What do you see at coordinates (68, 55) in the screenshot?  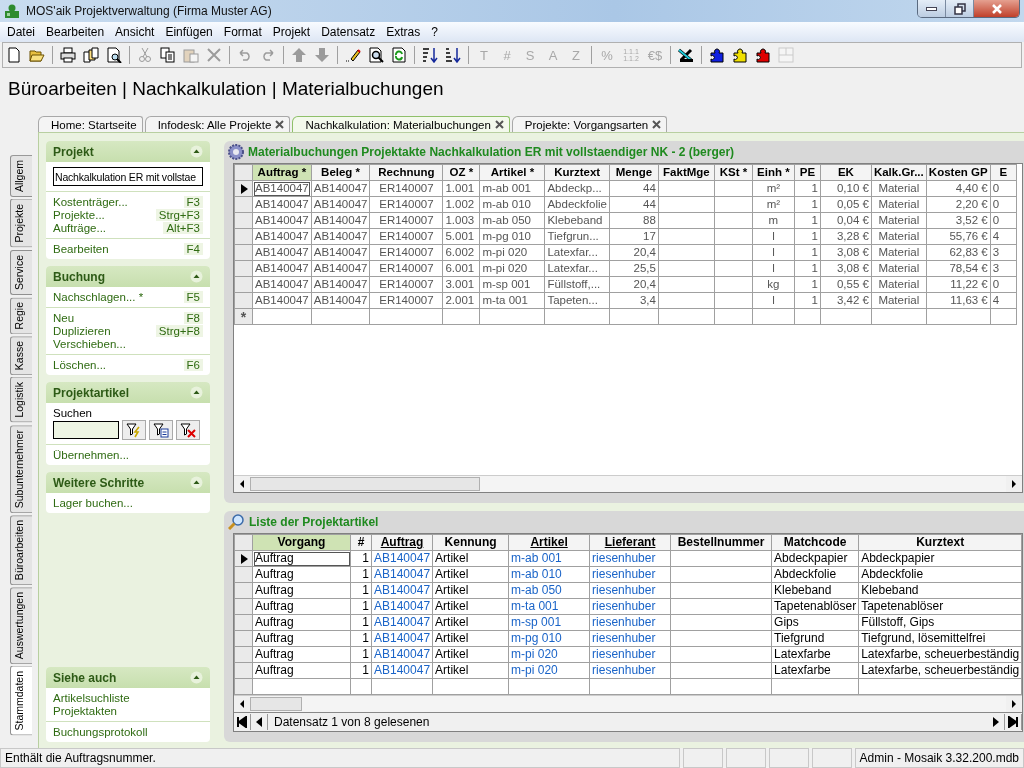 I see `printer-icon` at bounding box center [68, 55].